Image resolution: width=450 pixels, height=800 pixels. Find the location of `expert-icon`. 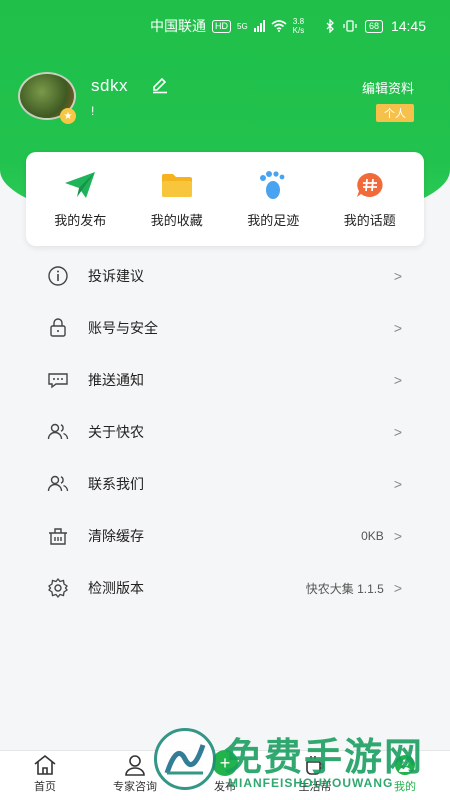

expert-icon is located at coordinates (135, 765).